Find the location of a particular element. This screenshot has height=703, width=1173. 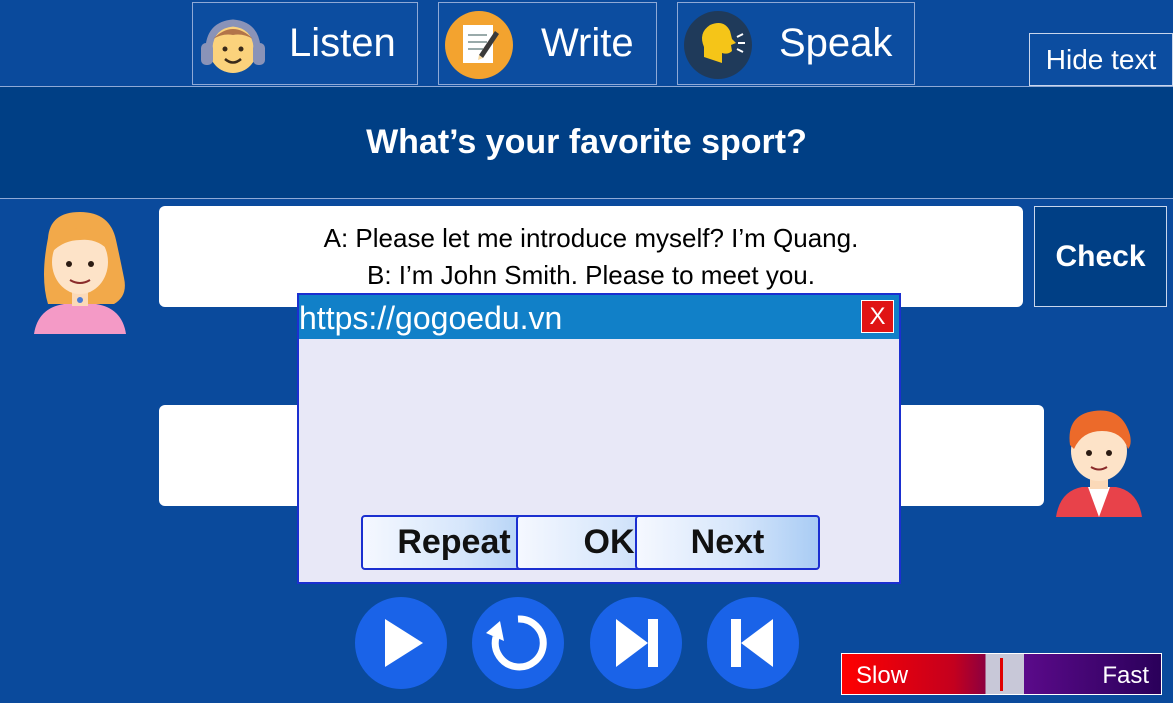

headphones-kid-icon is located at coordinates (233, 46).